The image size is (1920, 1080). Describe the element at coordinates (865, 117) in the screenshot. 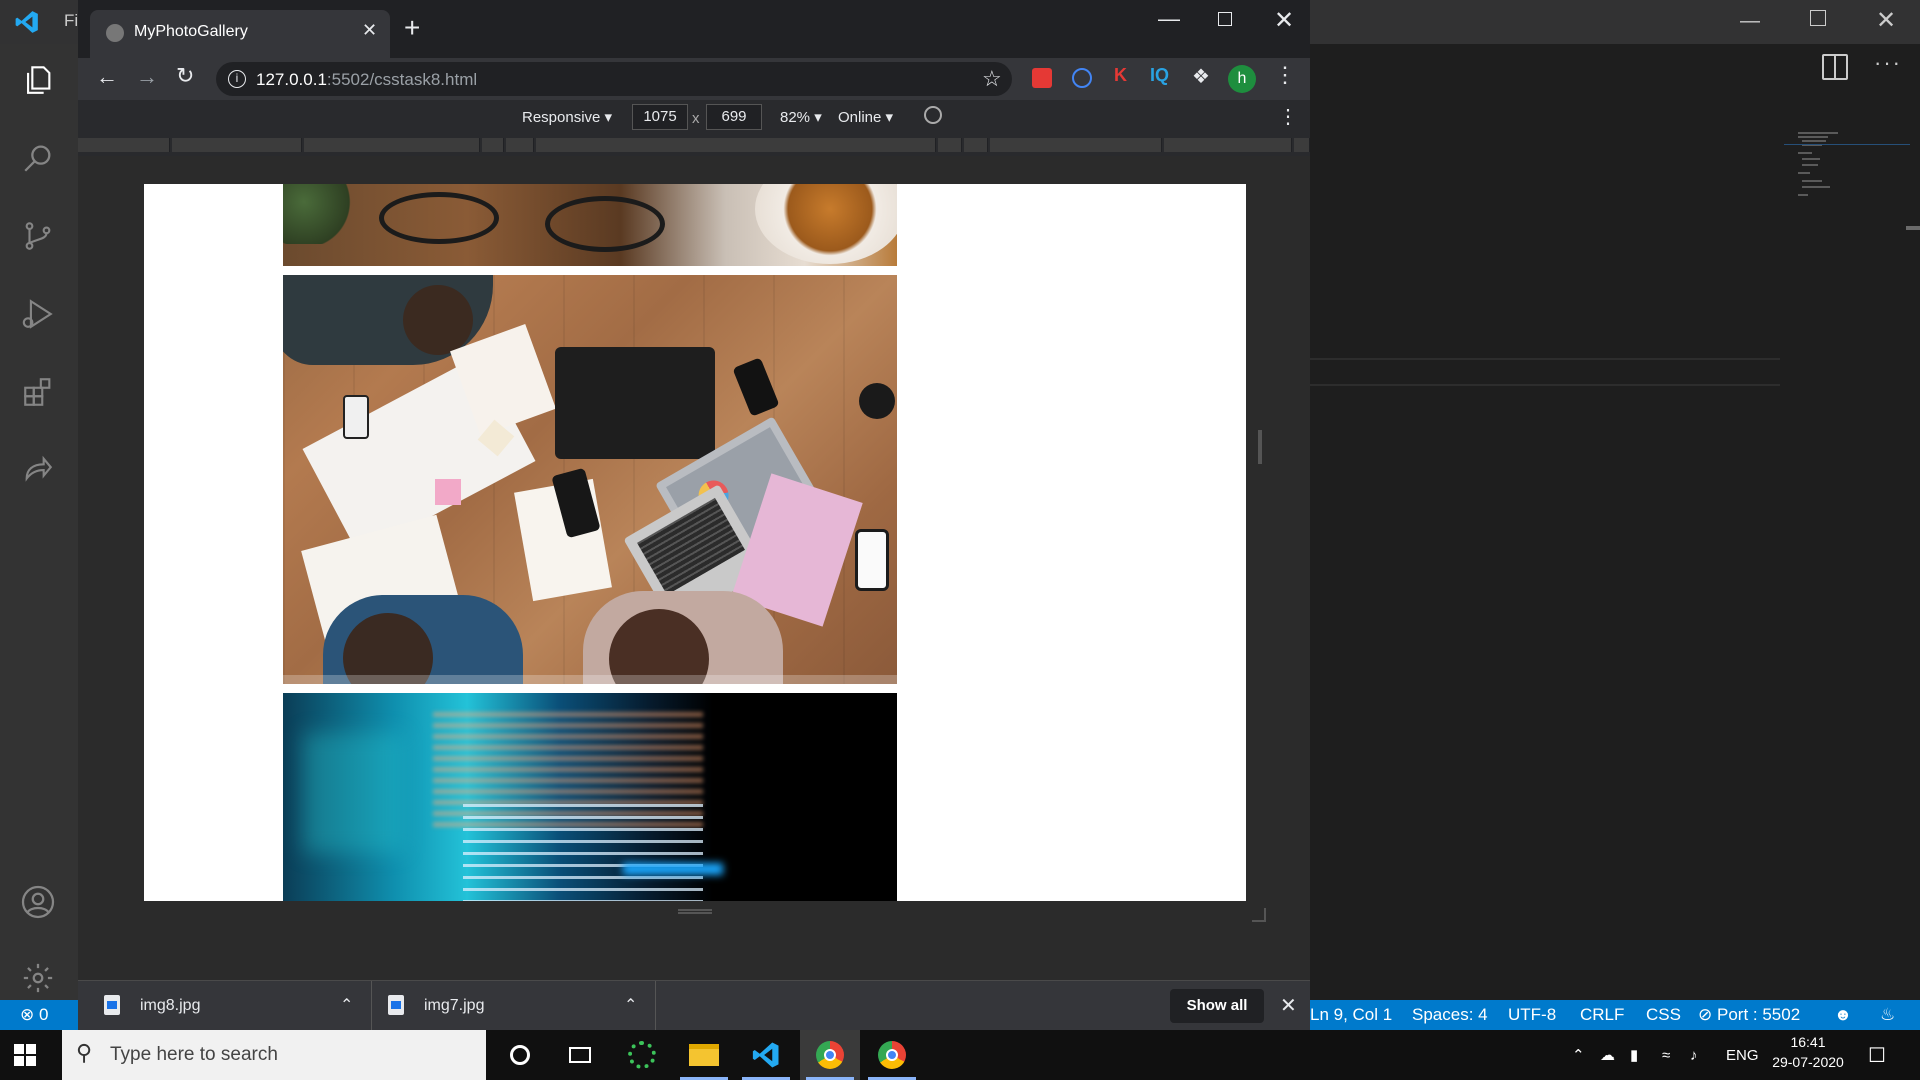

I see `throttling-select: Online ▾` at that location.